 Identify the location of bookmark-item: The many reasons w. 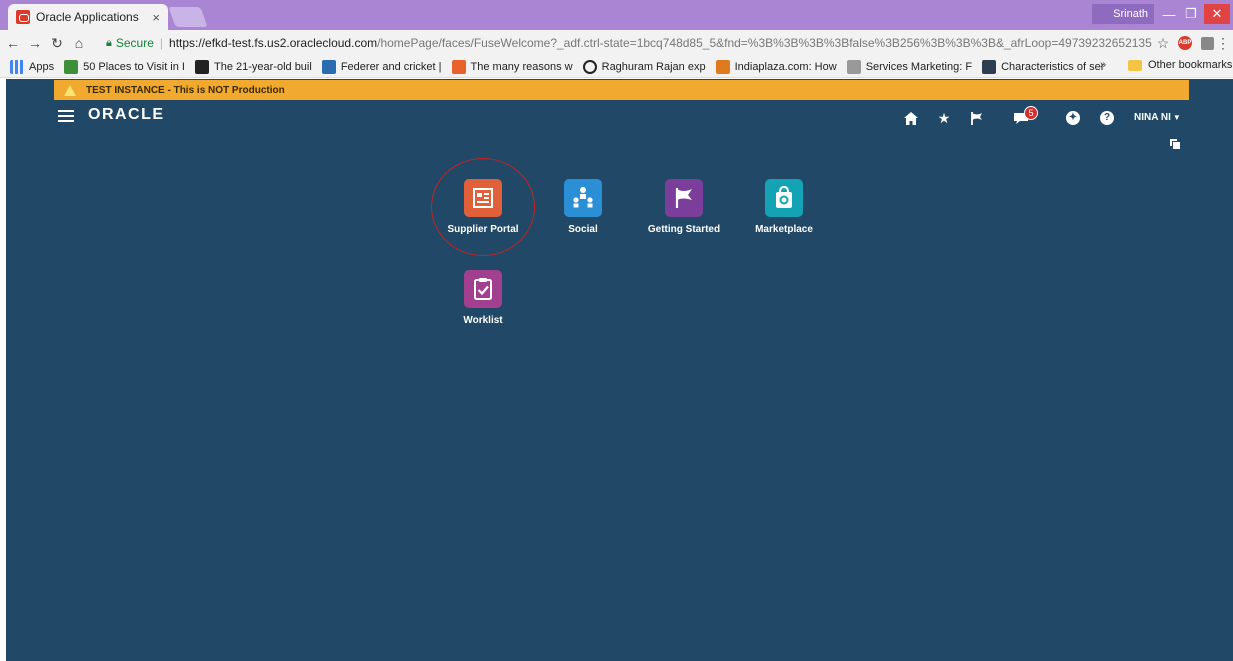
(512, 66).